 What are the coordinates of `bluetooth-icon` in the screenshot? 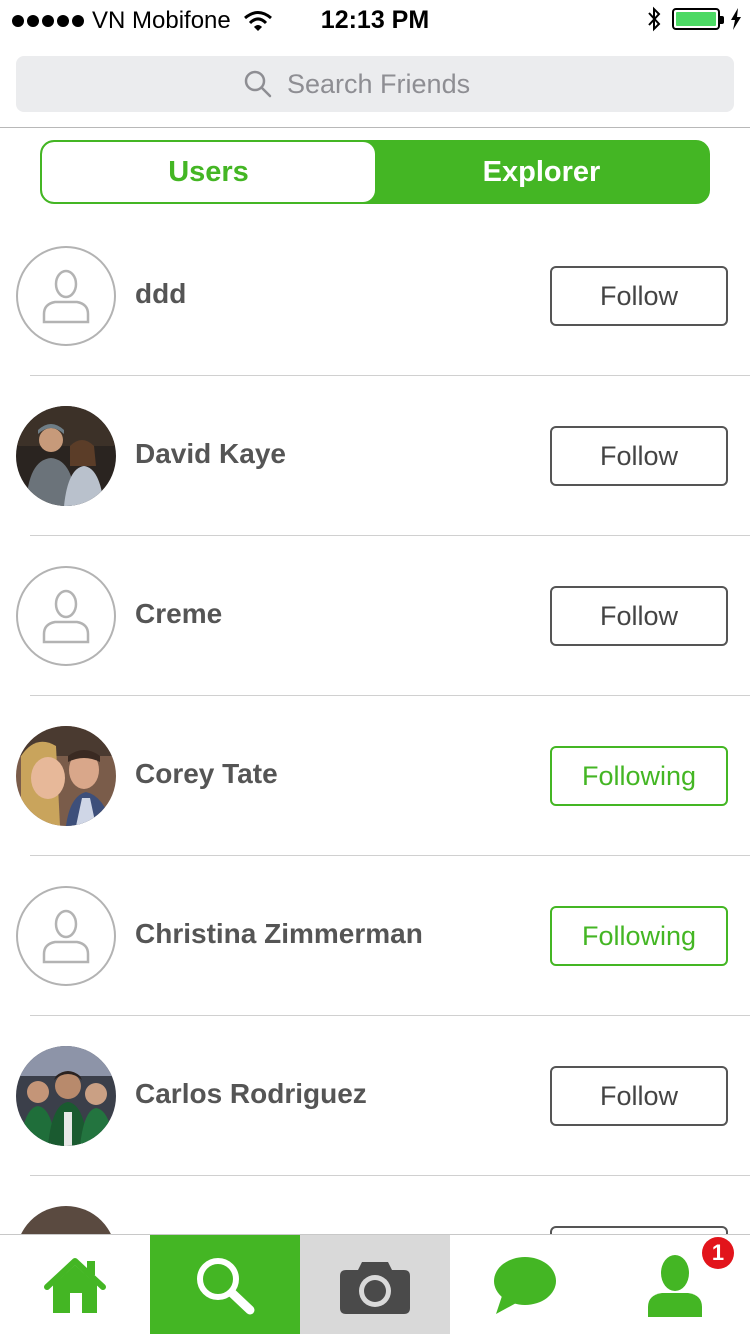 It's located at (654, 19).